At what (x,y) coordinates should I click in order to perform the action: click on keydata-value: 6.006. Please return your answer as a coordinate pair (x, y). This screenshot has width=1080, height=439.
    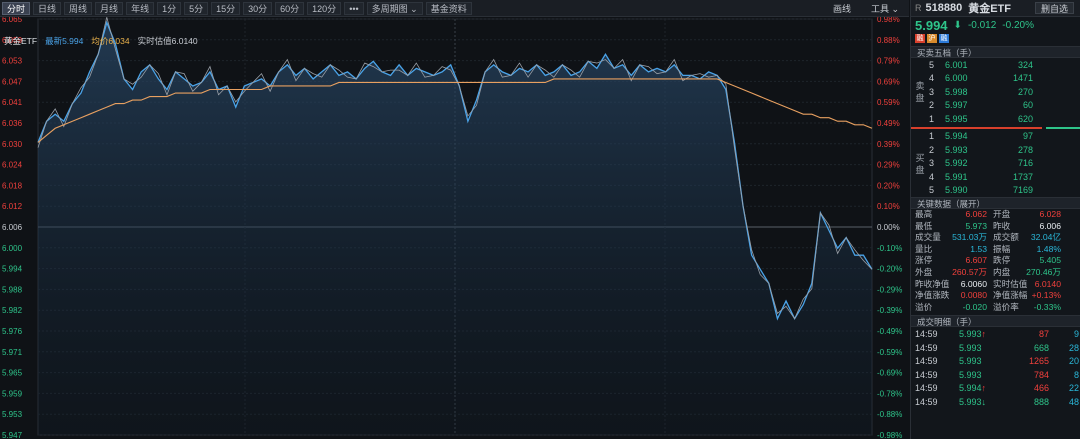
    Looking at the image, I should click on (1050, 225).